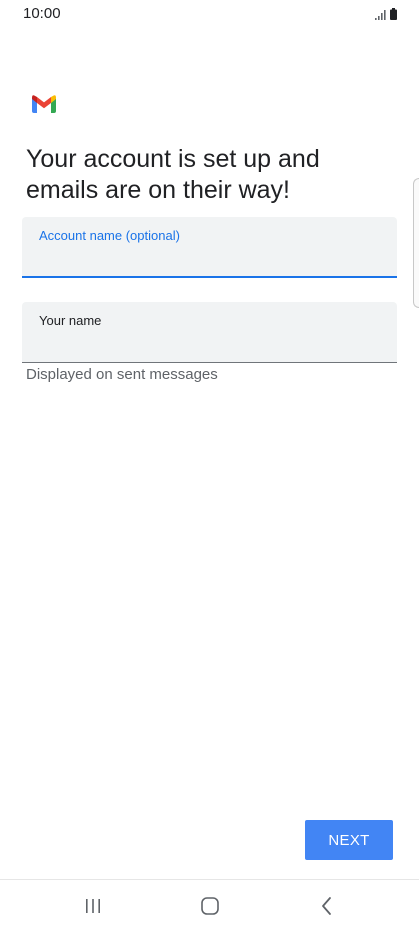 This screenshot has height=932, width=419. What do you see at coordinates (416, 243) in the screenshot?
I see `edge-panel-handle` at bounding box center [416, 243].